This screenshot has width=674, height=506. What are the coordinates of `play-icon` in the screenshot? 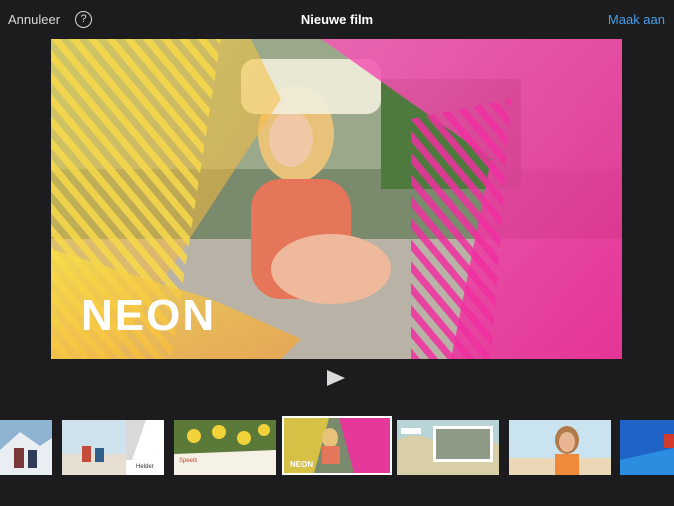 It's located at (336, 378).